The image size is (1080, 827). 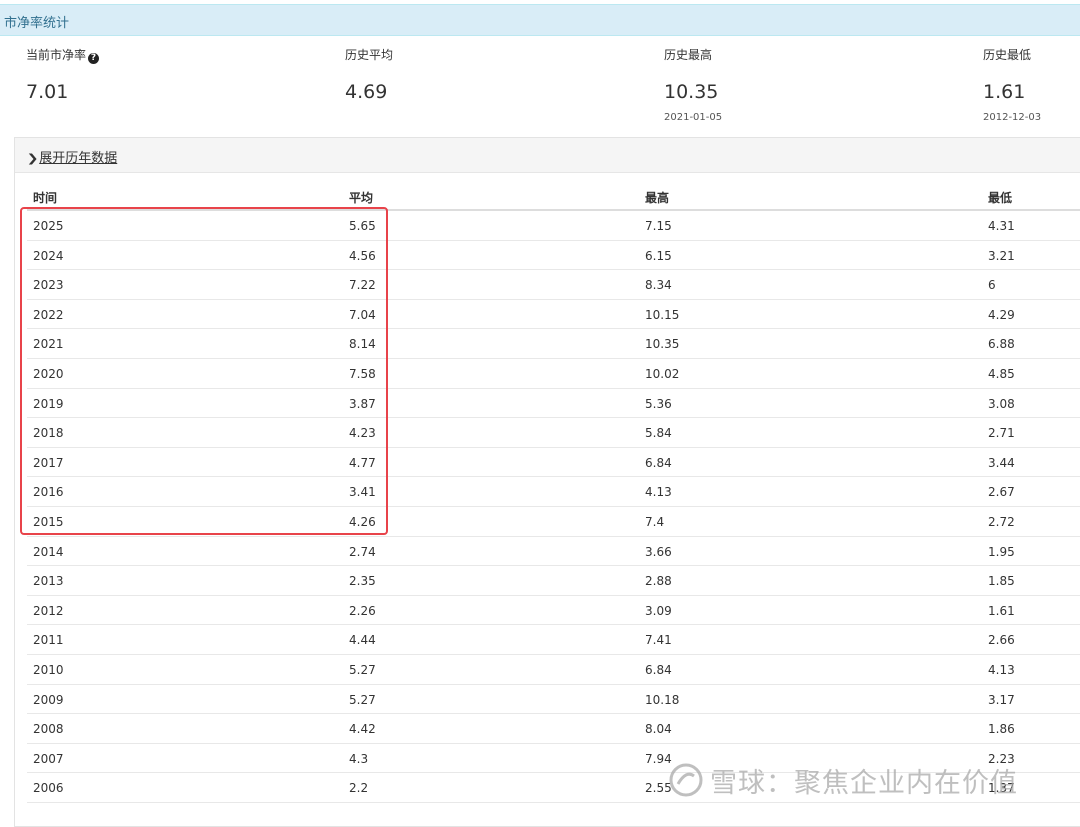 I want to click on table-row: 2010 5.27 6.84 4.13, so click(x=553, y=670).